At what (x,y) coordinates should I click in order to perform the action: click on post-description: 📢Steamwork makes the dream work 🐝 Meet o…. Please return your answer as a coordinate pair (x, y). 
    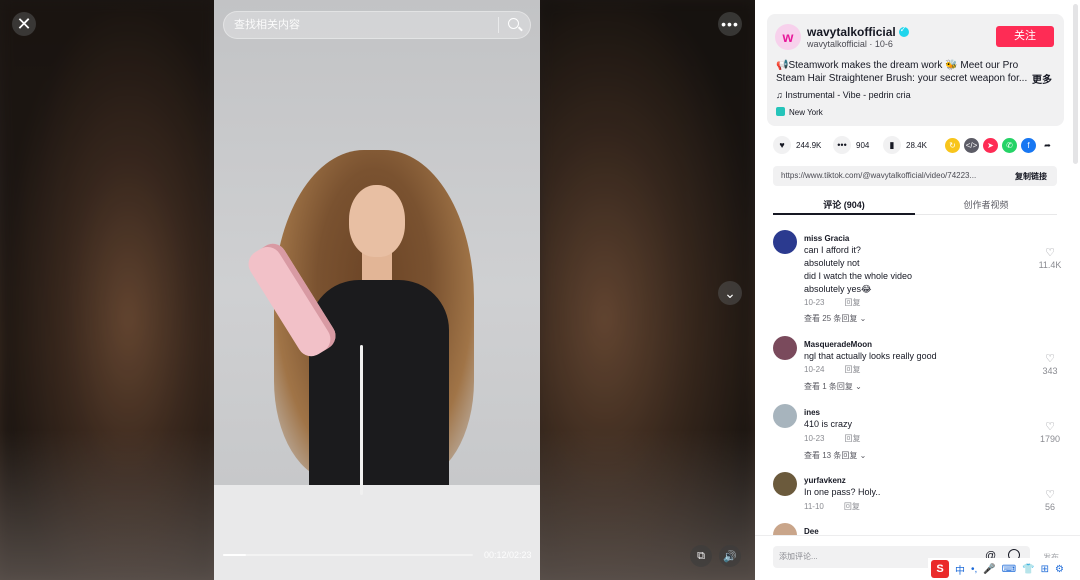
    Looking at the image, I should click on (902, 72).